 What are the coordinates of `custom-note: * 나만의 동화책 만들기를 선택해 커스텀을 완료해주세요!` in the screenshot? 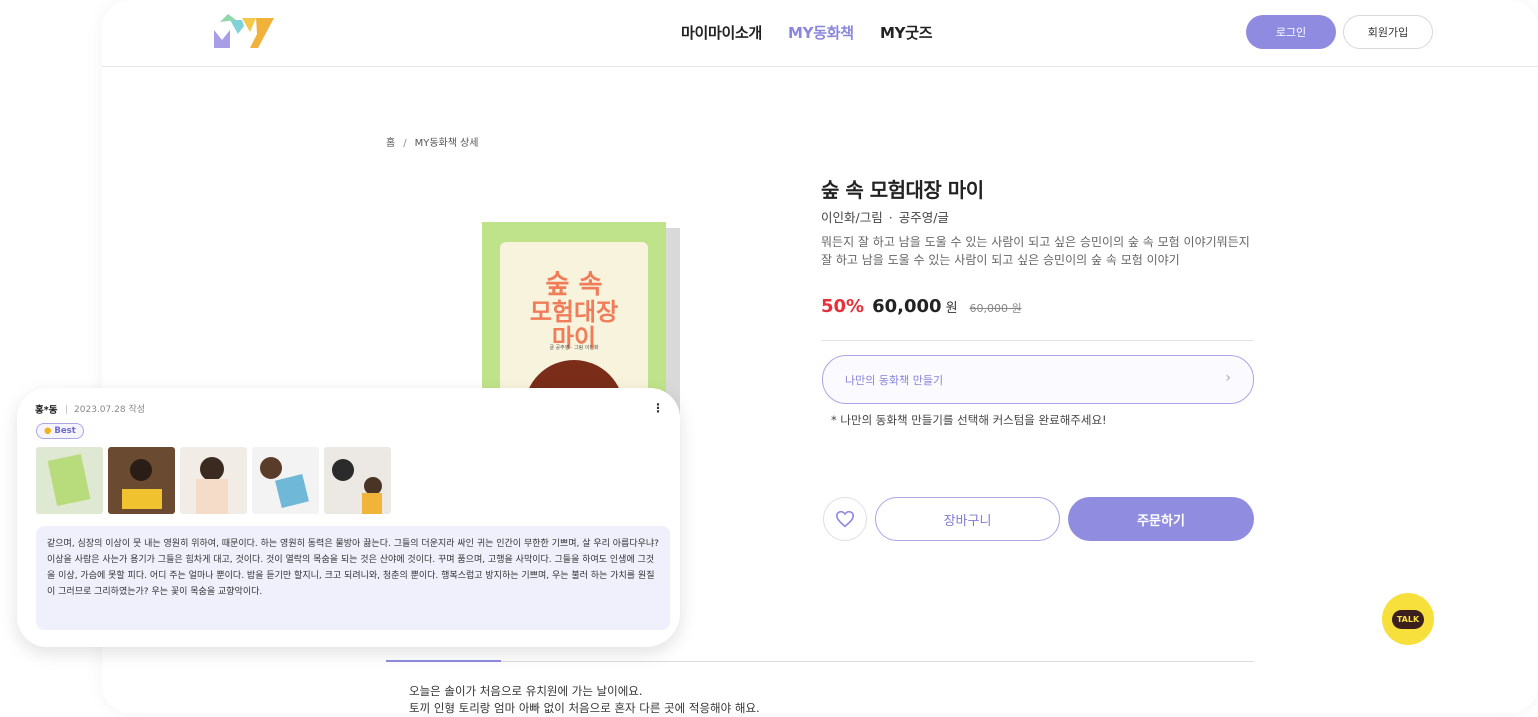 It's located at (969, 420).